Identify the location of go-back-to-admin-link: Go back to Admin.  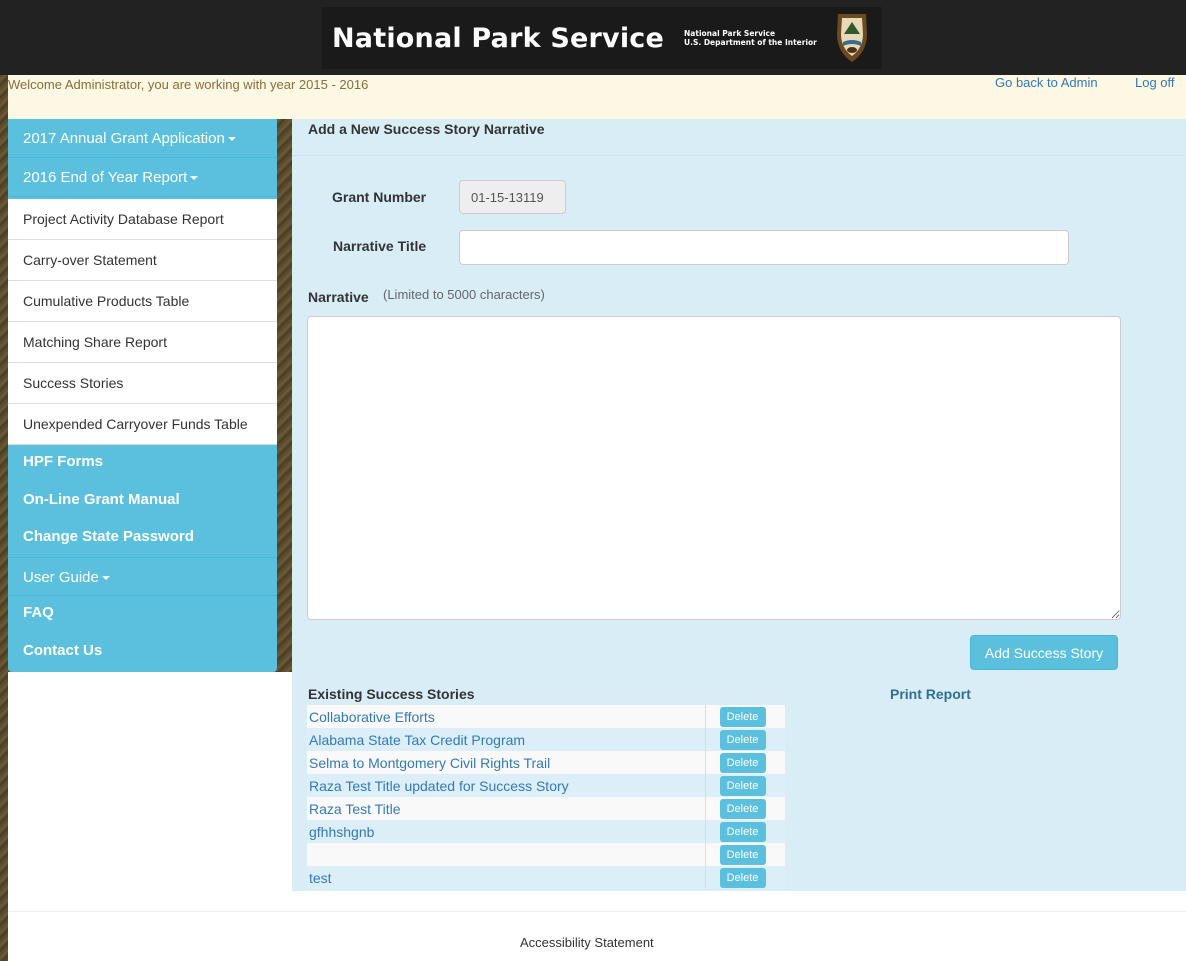
(1046, 82).